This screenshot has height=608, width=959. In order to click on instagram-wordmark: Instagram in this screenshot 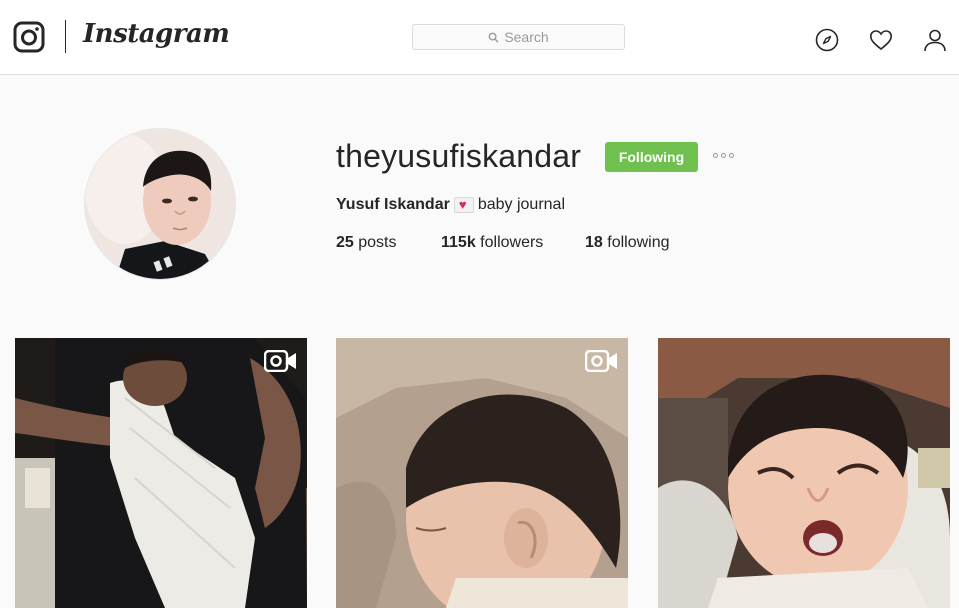, I will do `click(156, 34)`.